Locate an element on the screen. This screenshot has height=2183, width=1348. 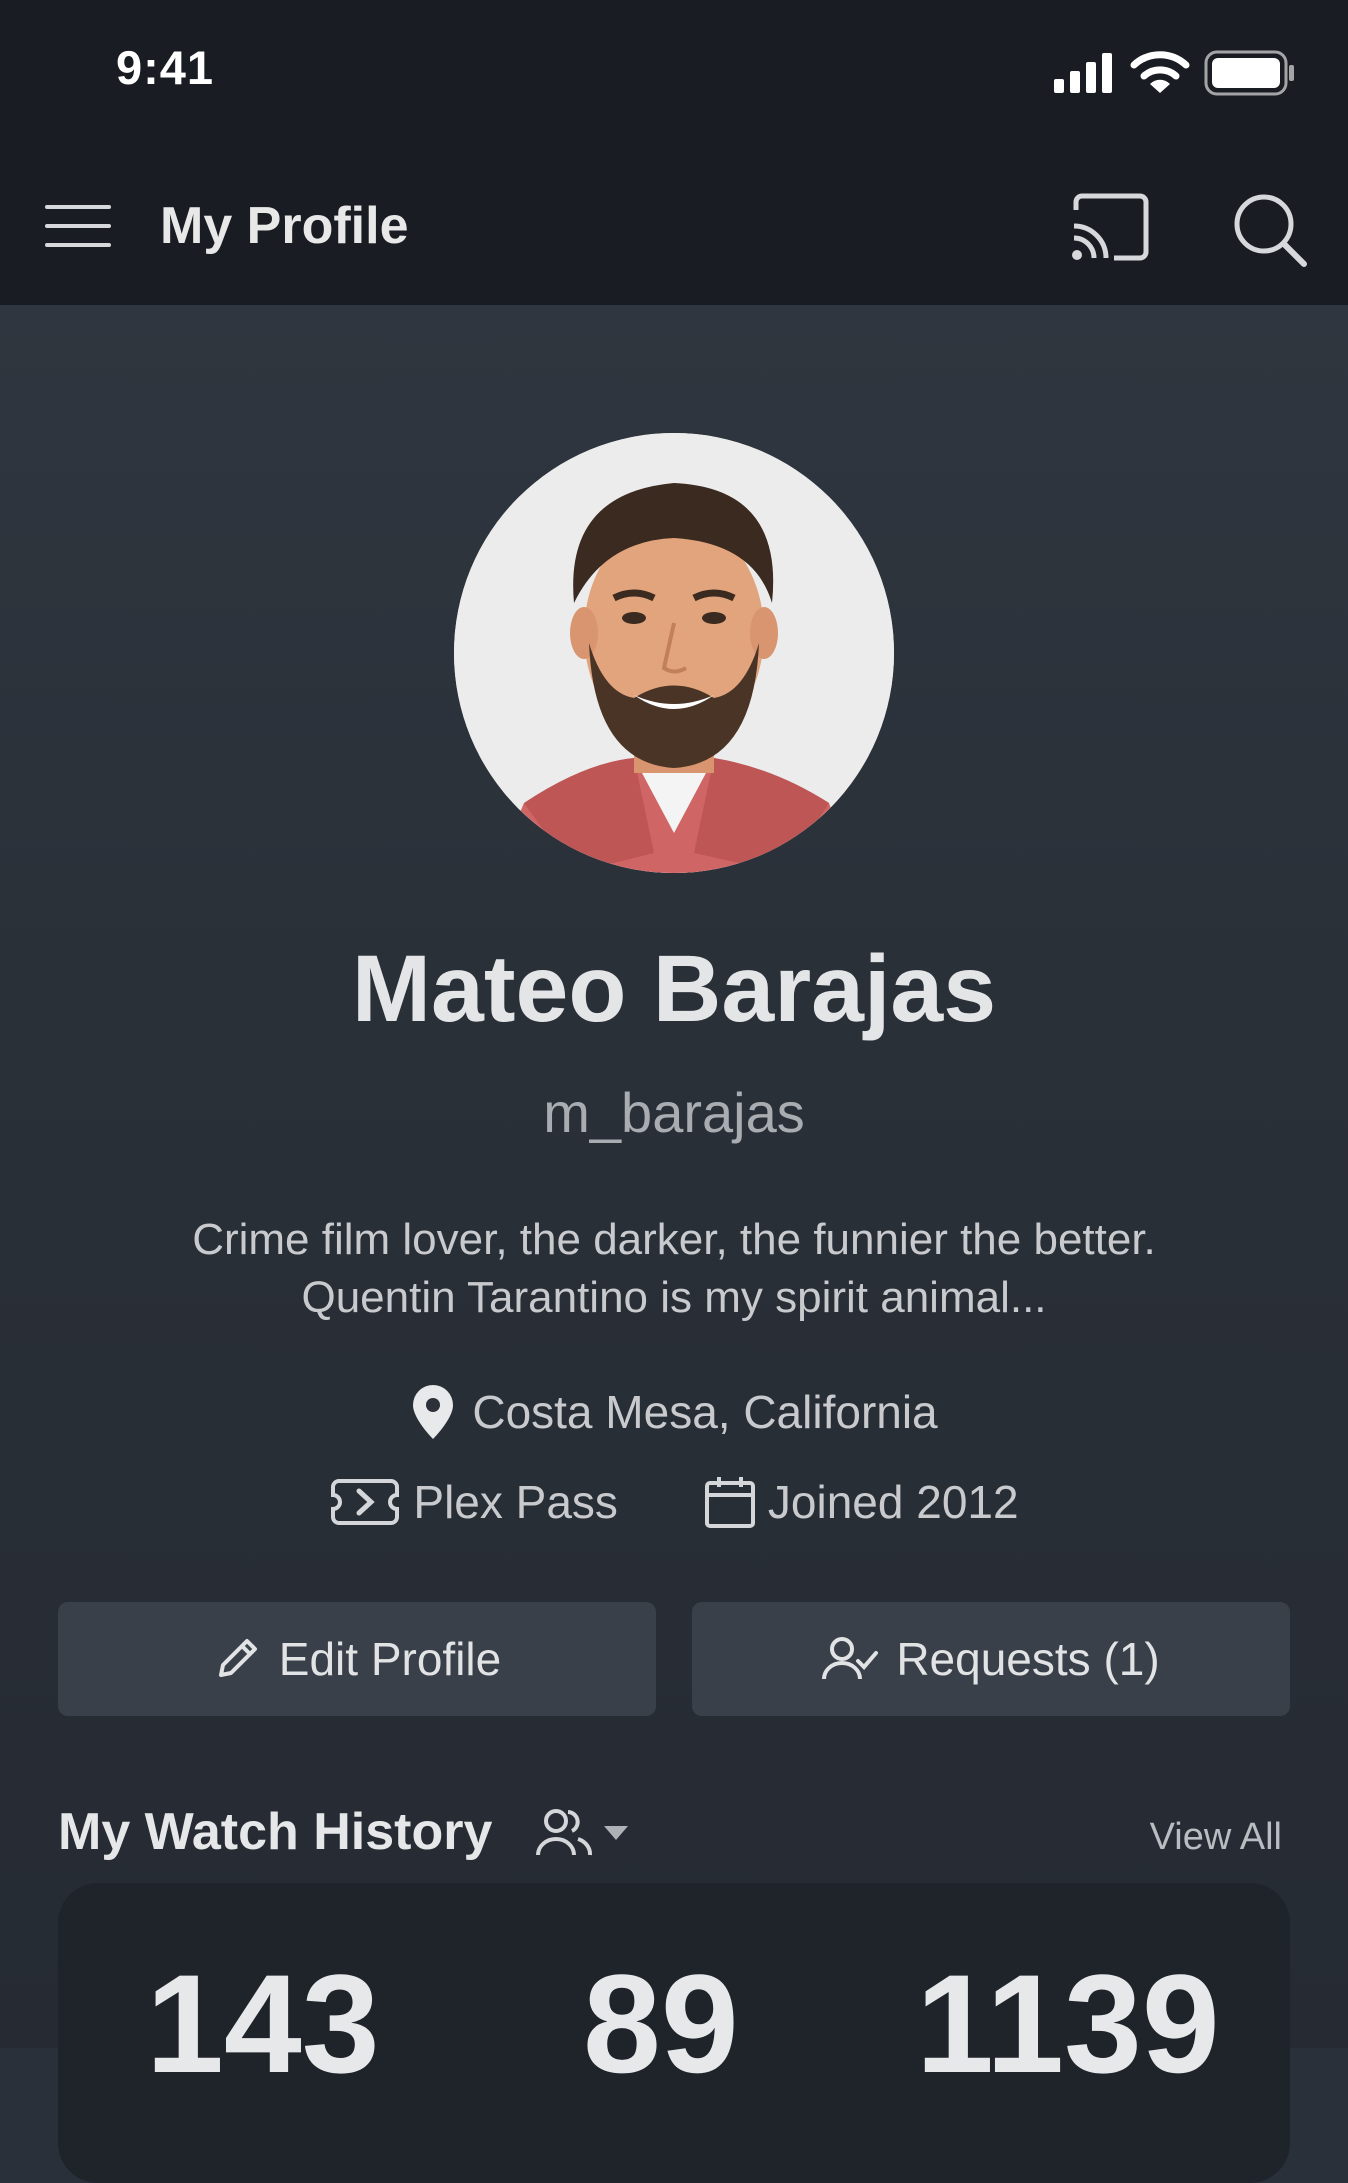
requests-label: Requests (1) is located at coordinates (1028, 1659).